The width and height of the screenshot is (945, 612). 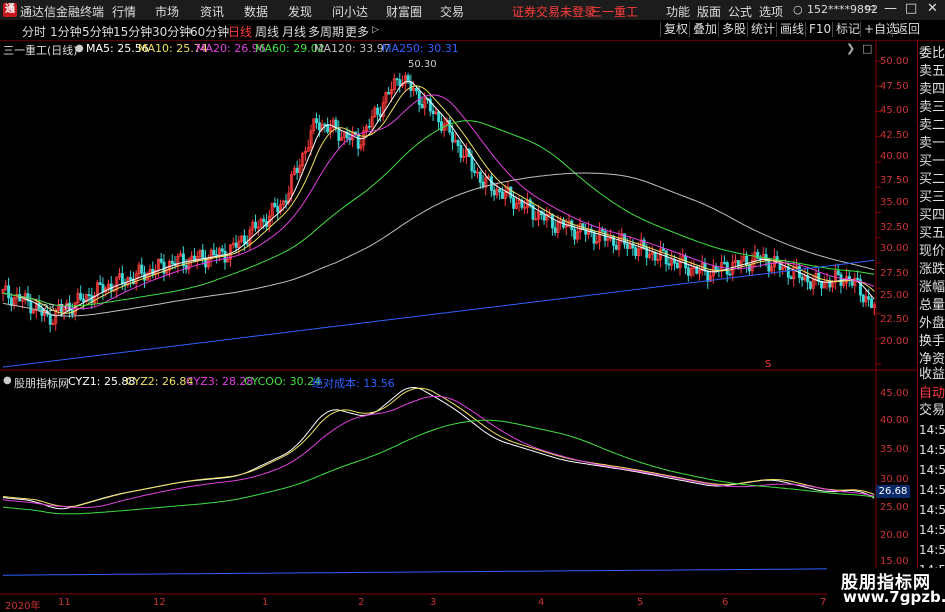 What do you see at coordinates (79, 48) in the screenshot?
I see `indicator-settings-icon: ●` at bounding box center [79, 48].